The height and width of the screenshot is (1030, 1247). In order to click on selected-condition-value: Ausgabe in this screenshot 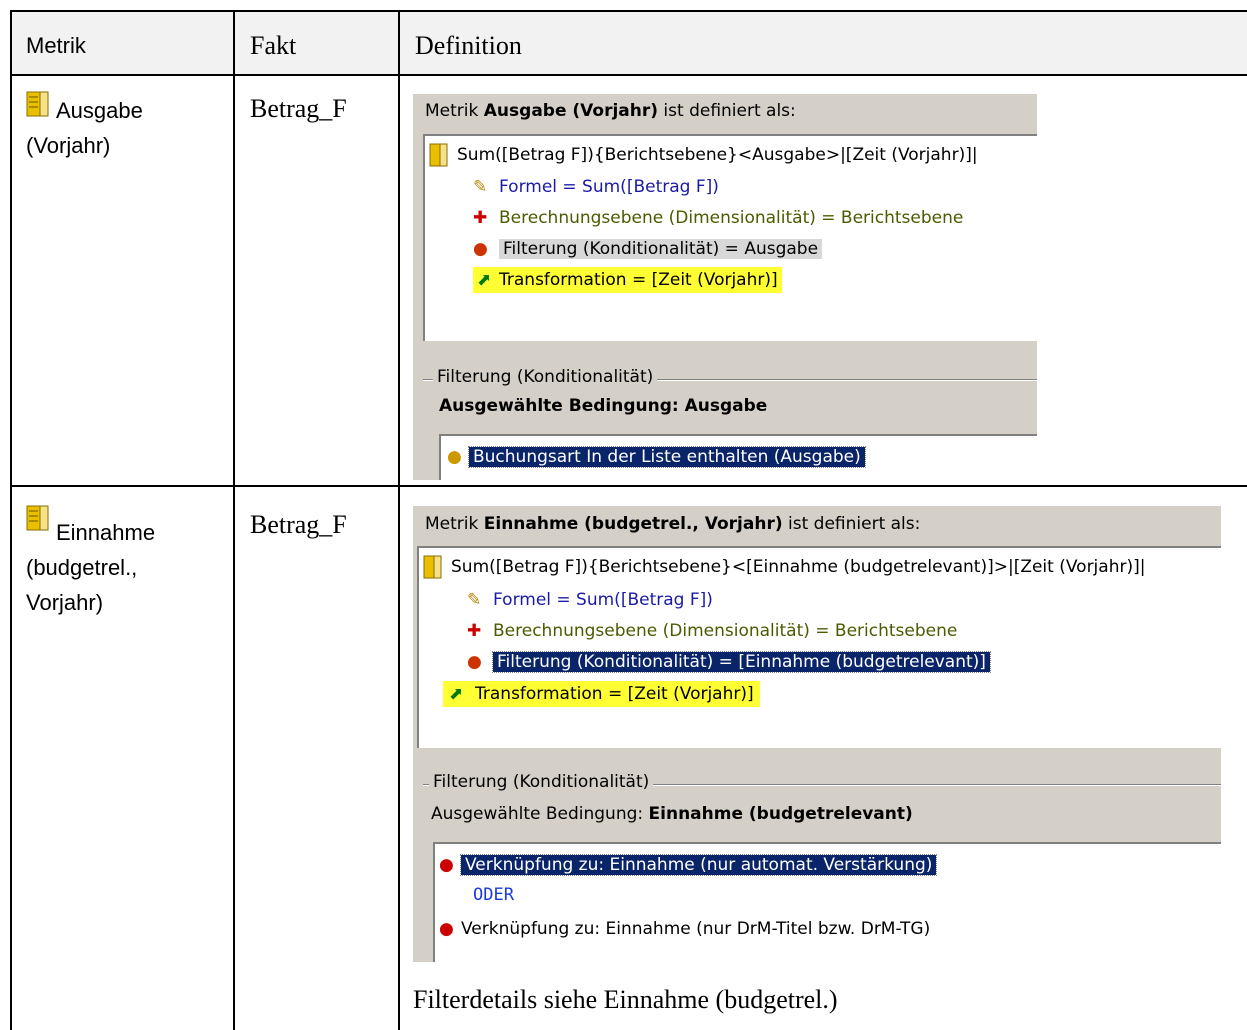, I will do `click(726, 406)`.